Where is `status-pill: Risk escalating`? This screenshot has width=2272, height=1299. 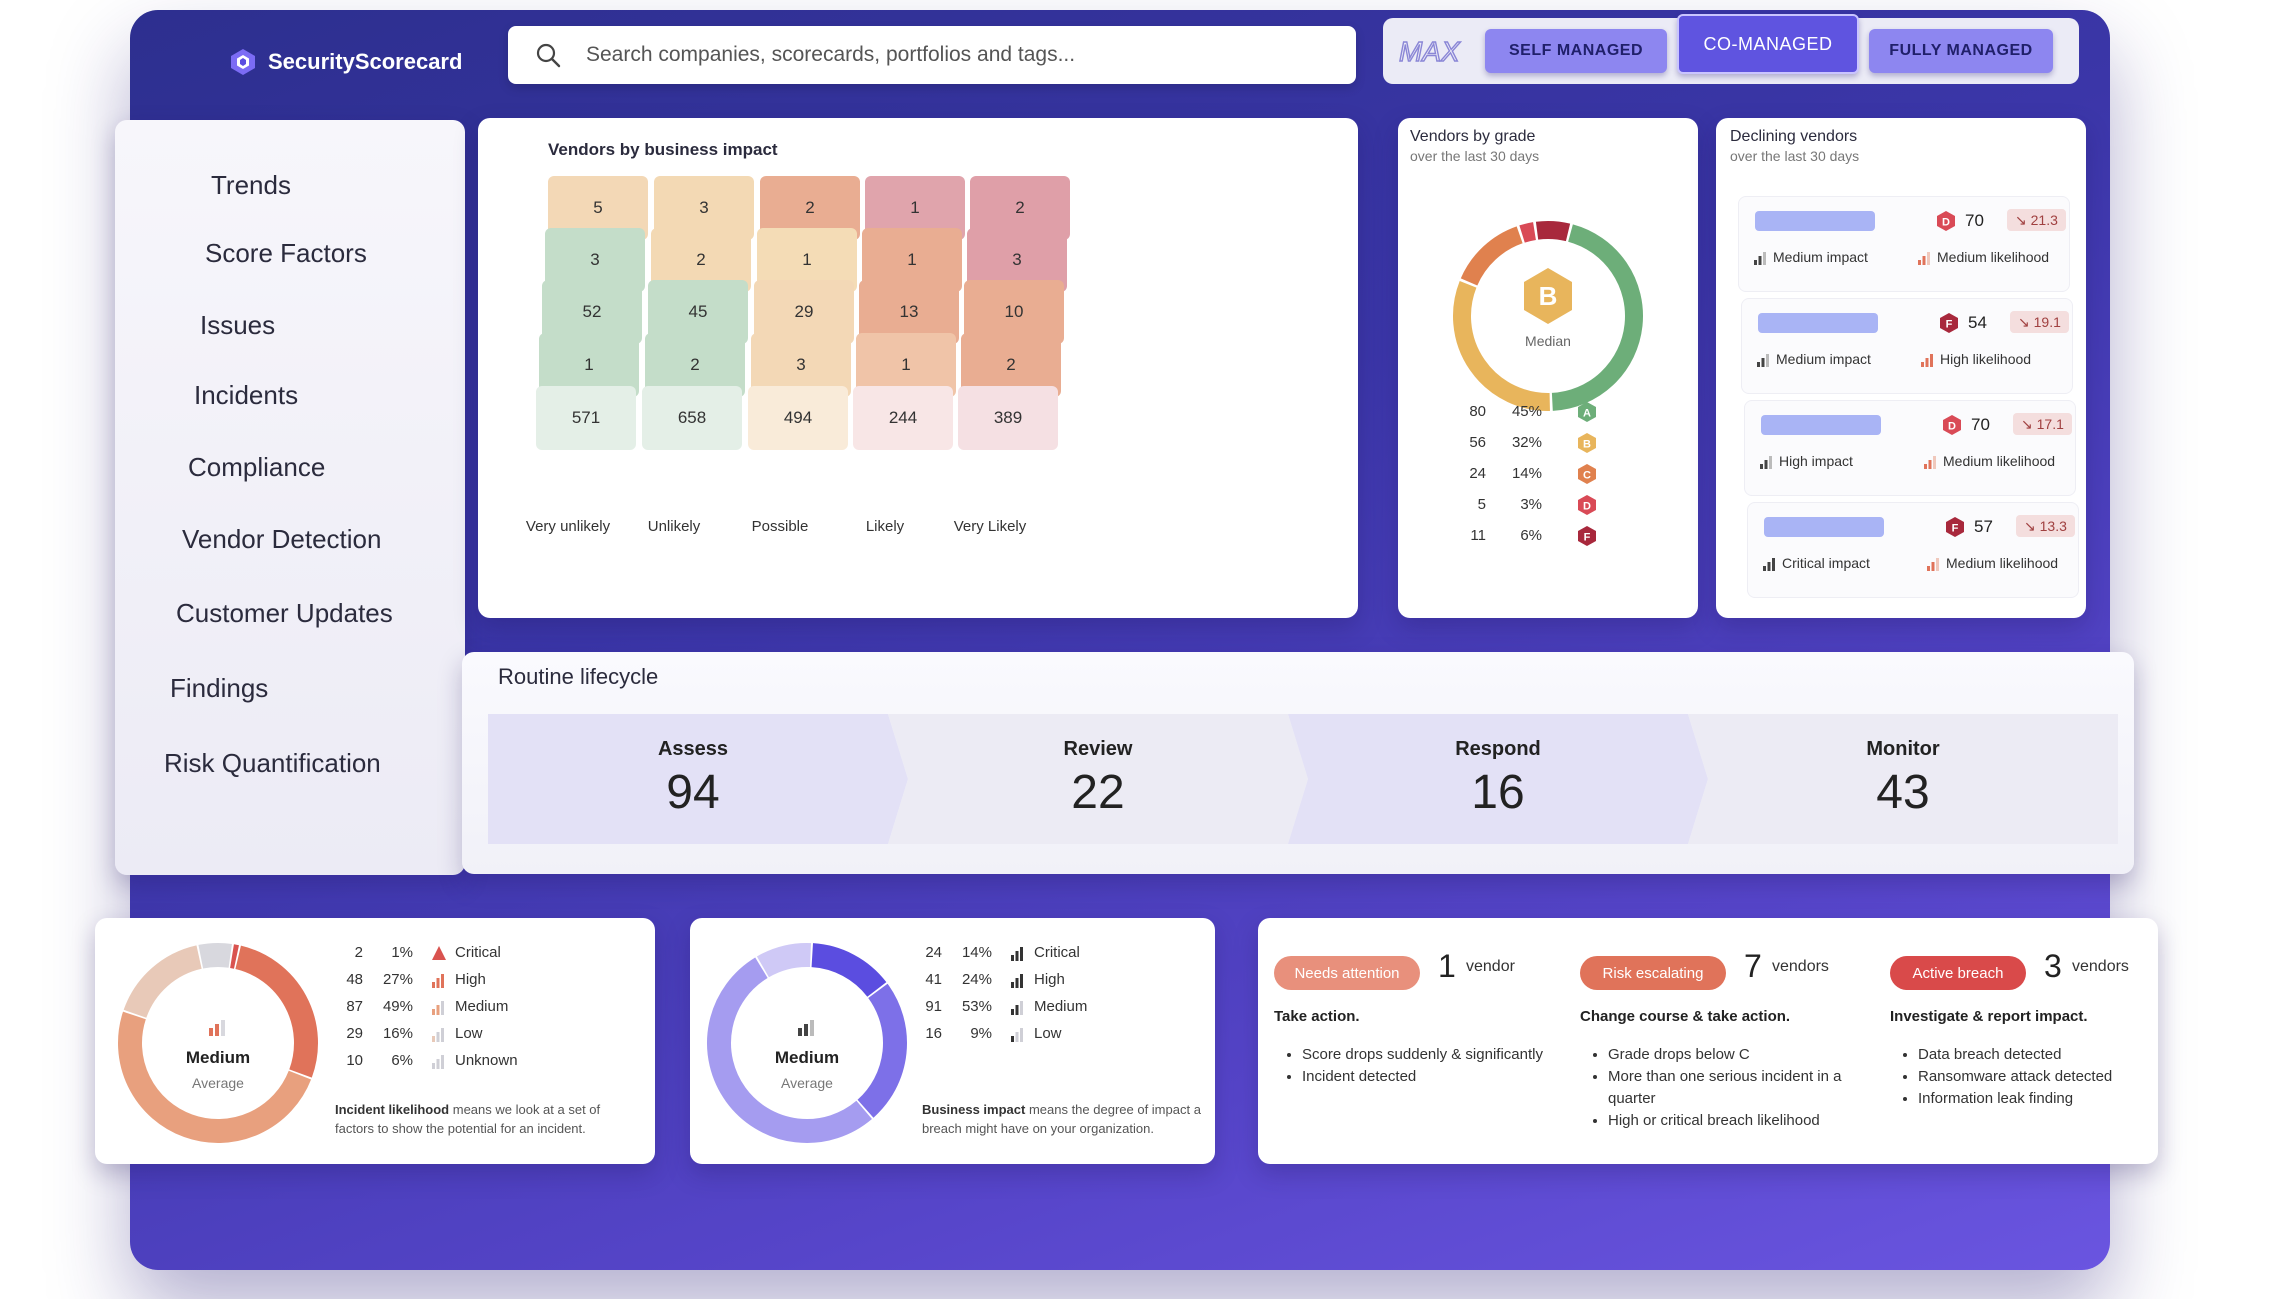
status-pill: Risk escalating is located at coordinates (1653, 973).